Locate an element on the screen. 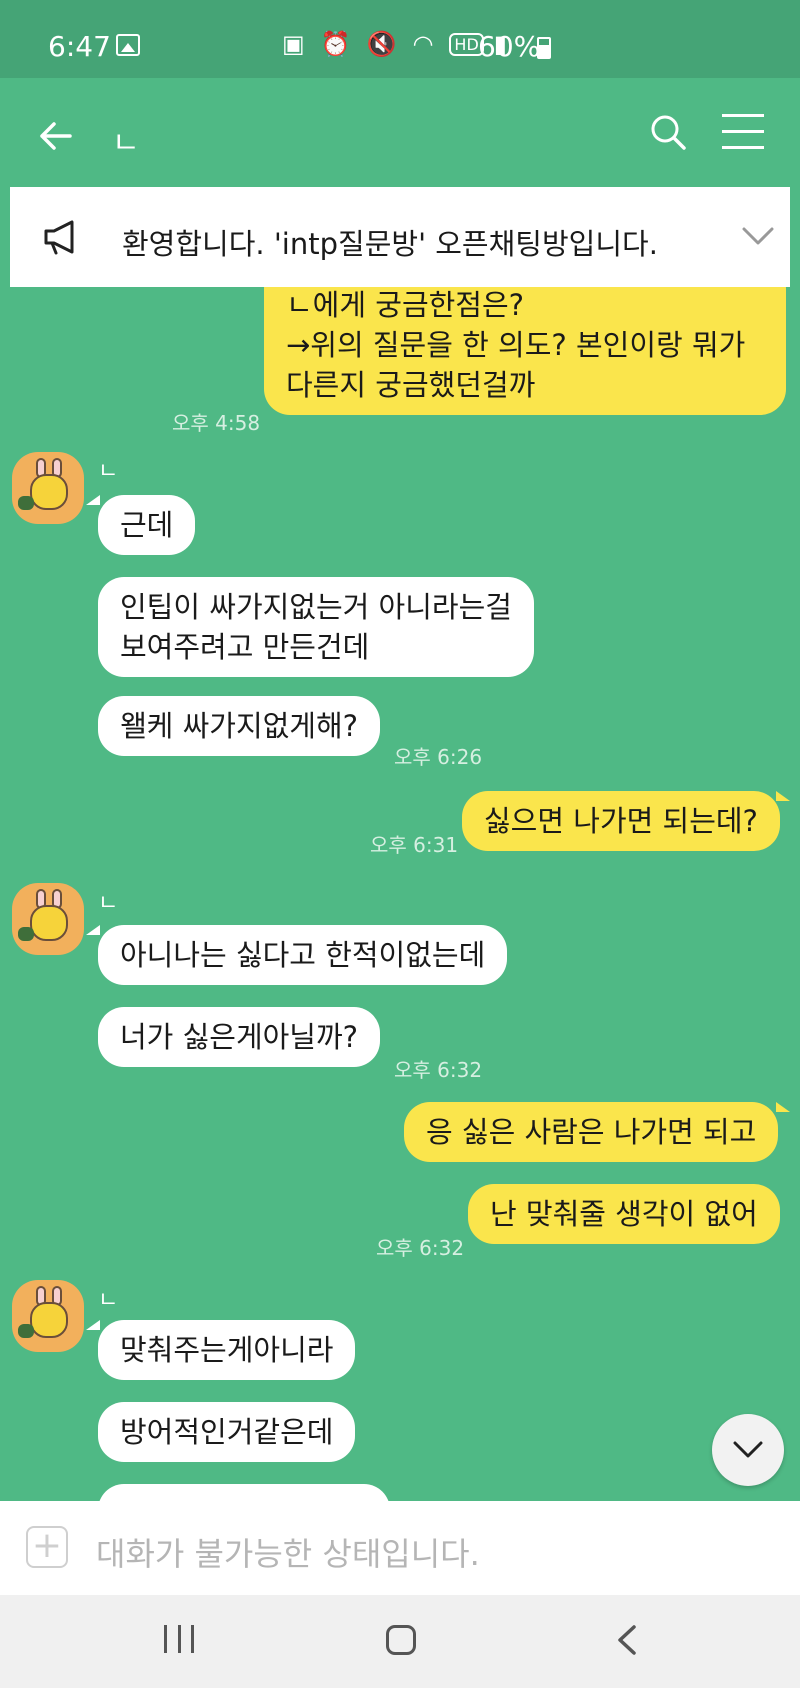 Image resolution: width=800 pixels, height=1688 pixels. message-line: 인팁이 싸가지없는거 아니라는걸 is located at coordinates (316, 607).